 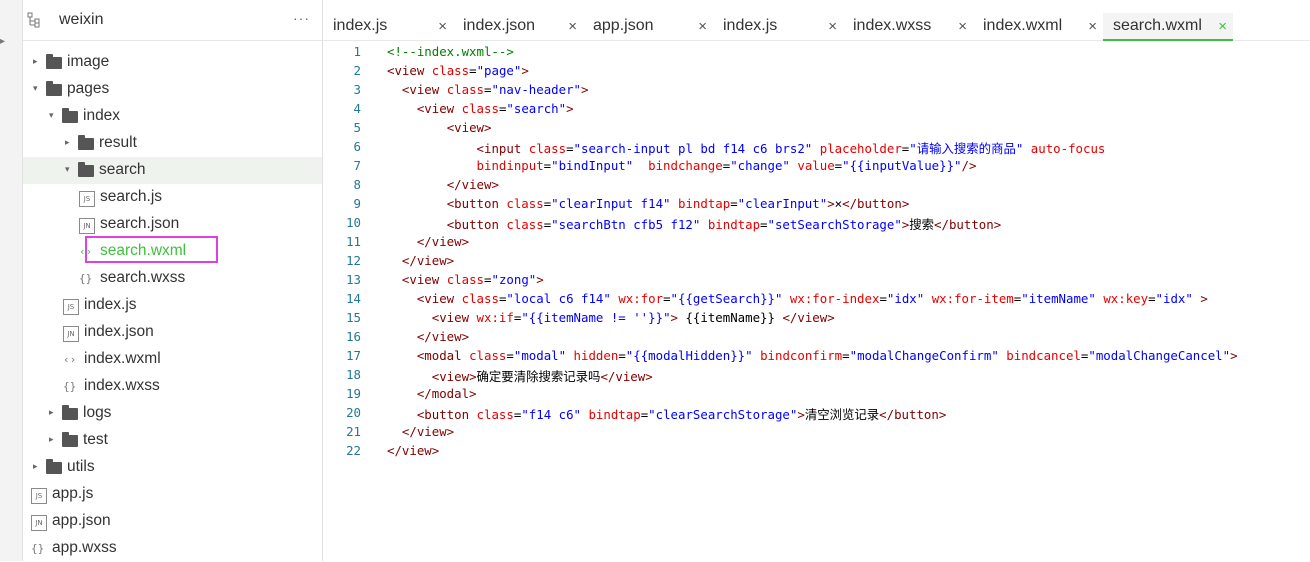 I want to click on line-number: 10, so click(x=353, y=222).